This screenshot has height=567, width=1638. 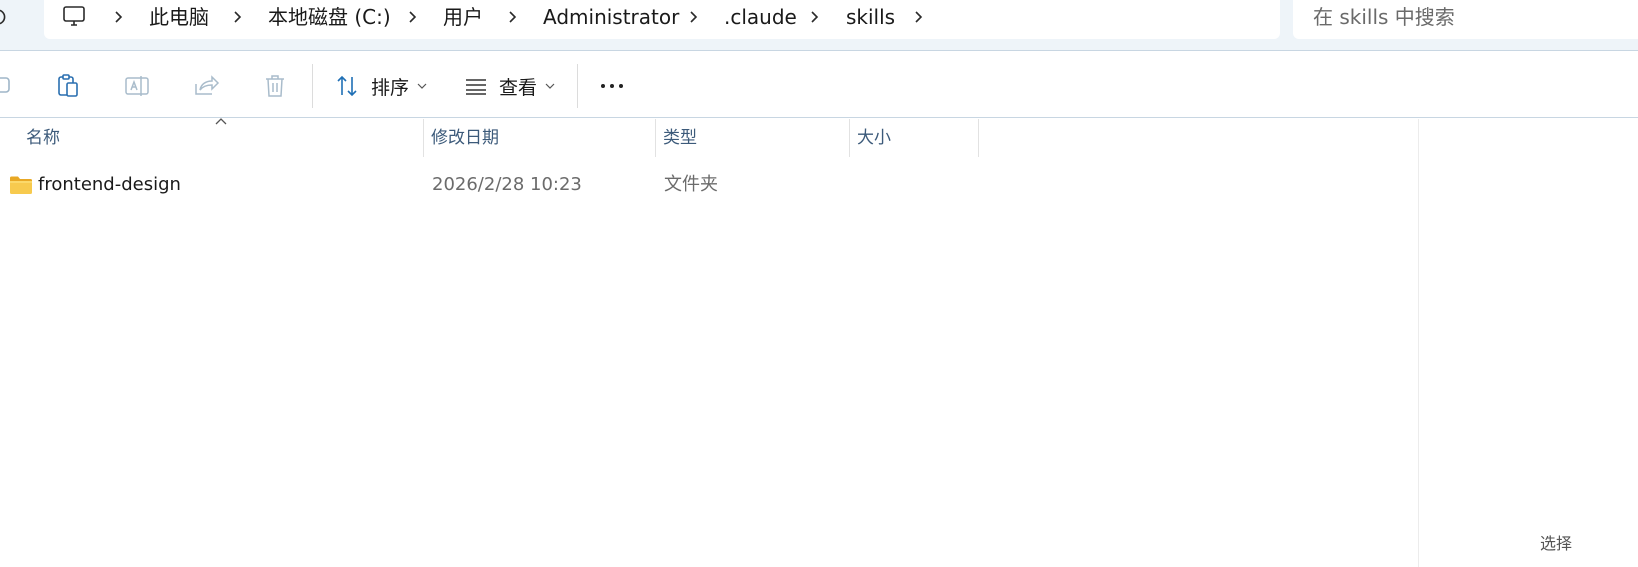 I want to click on more-options-icon, so click(x=612, y=86).